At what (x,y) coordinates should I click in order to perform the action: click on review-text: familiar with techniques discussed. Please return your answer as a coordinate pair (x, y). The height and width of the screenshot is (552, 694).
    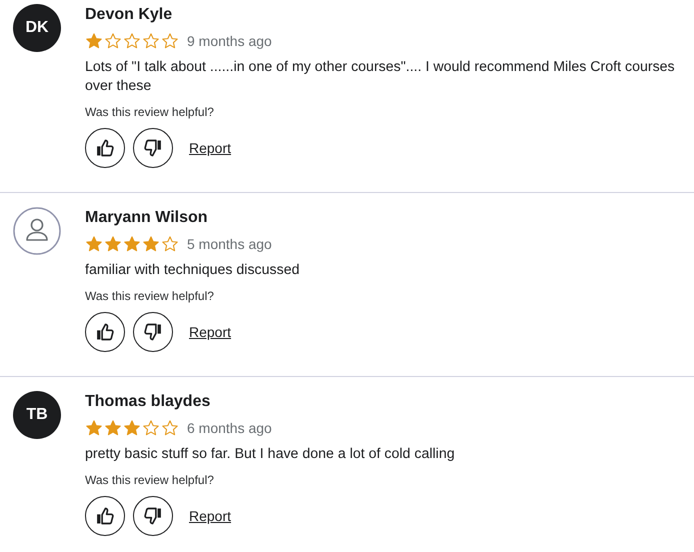
    Looking at the image, I should click on (192, 270).